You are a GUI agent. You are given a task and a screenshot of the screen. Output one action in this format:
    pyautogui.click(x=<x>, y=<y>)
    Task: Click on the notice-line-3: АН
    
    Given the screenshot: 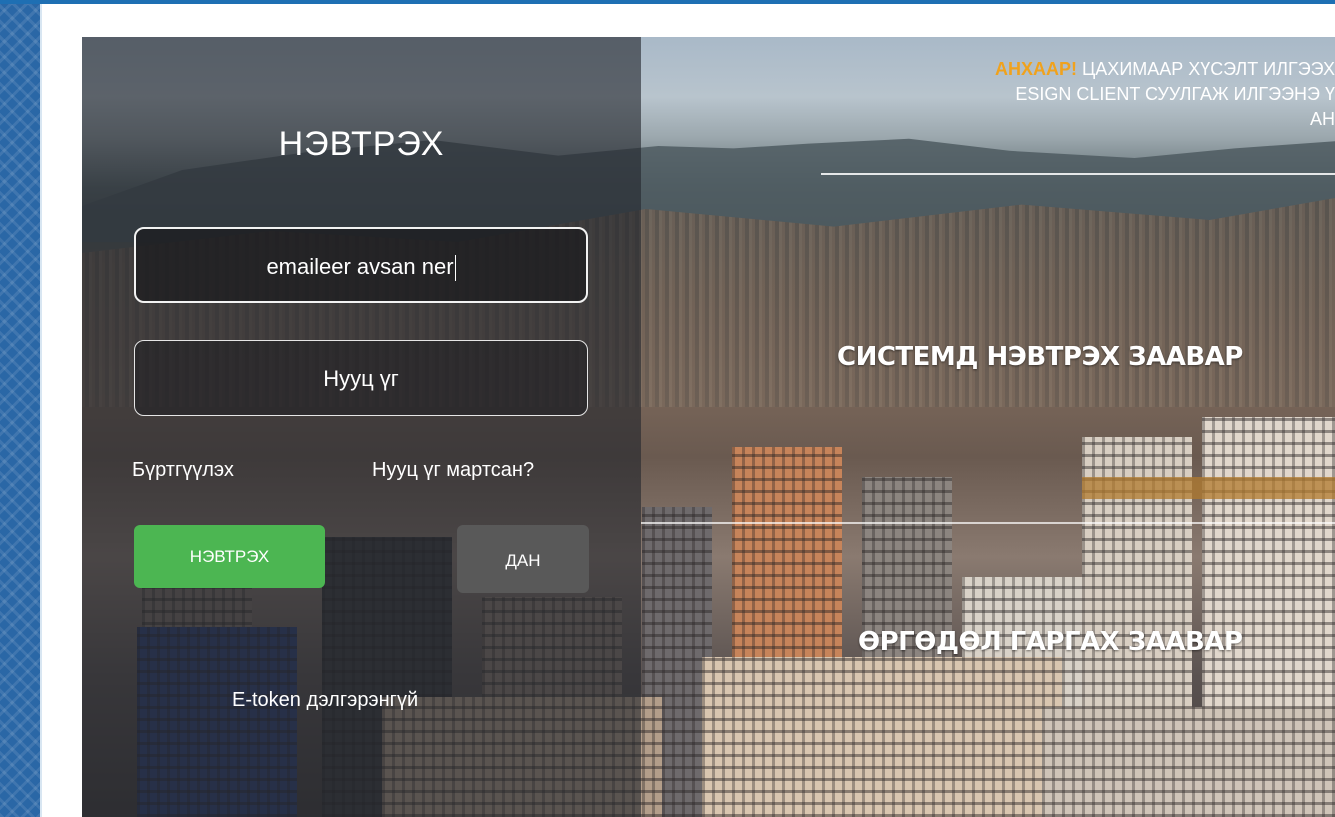 What is the action you would take?
    pyautogui.click(x=1322, y=119)
    